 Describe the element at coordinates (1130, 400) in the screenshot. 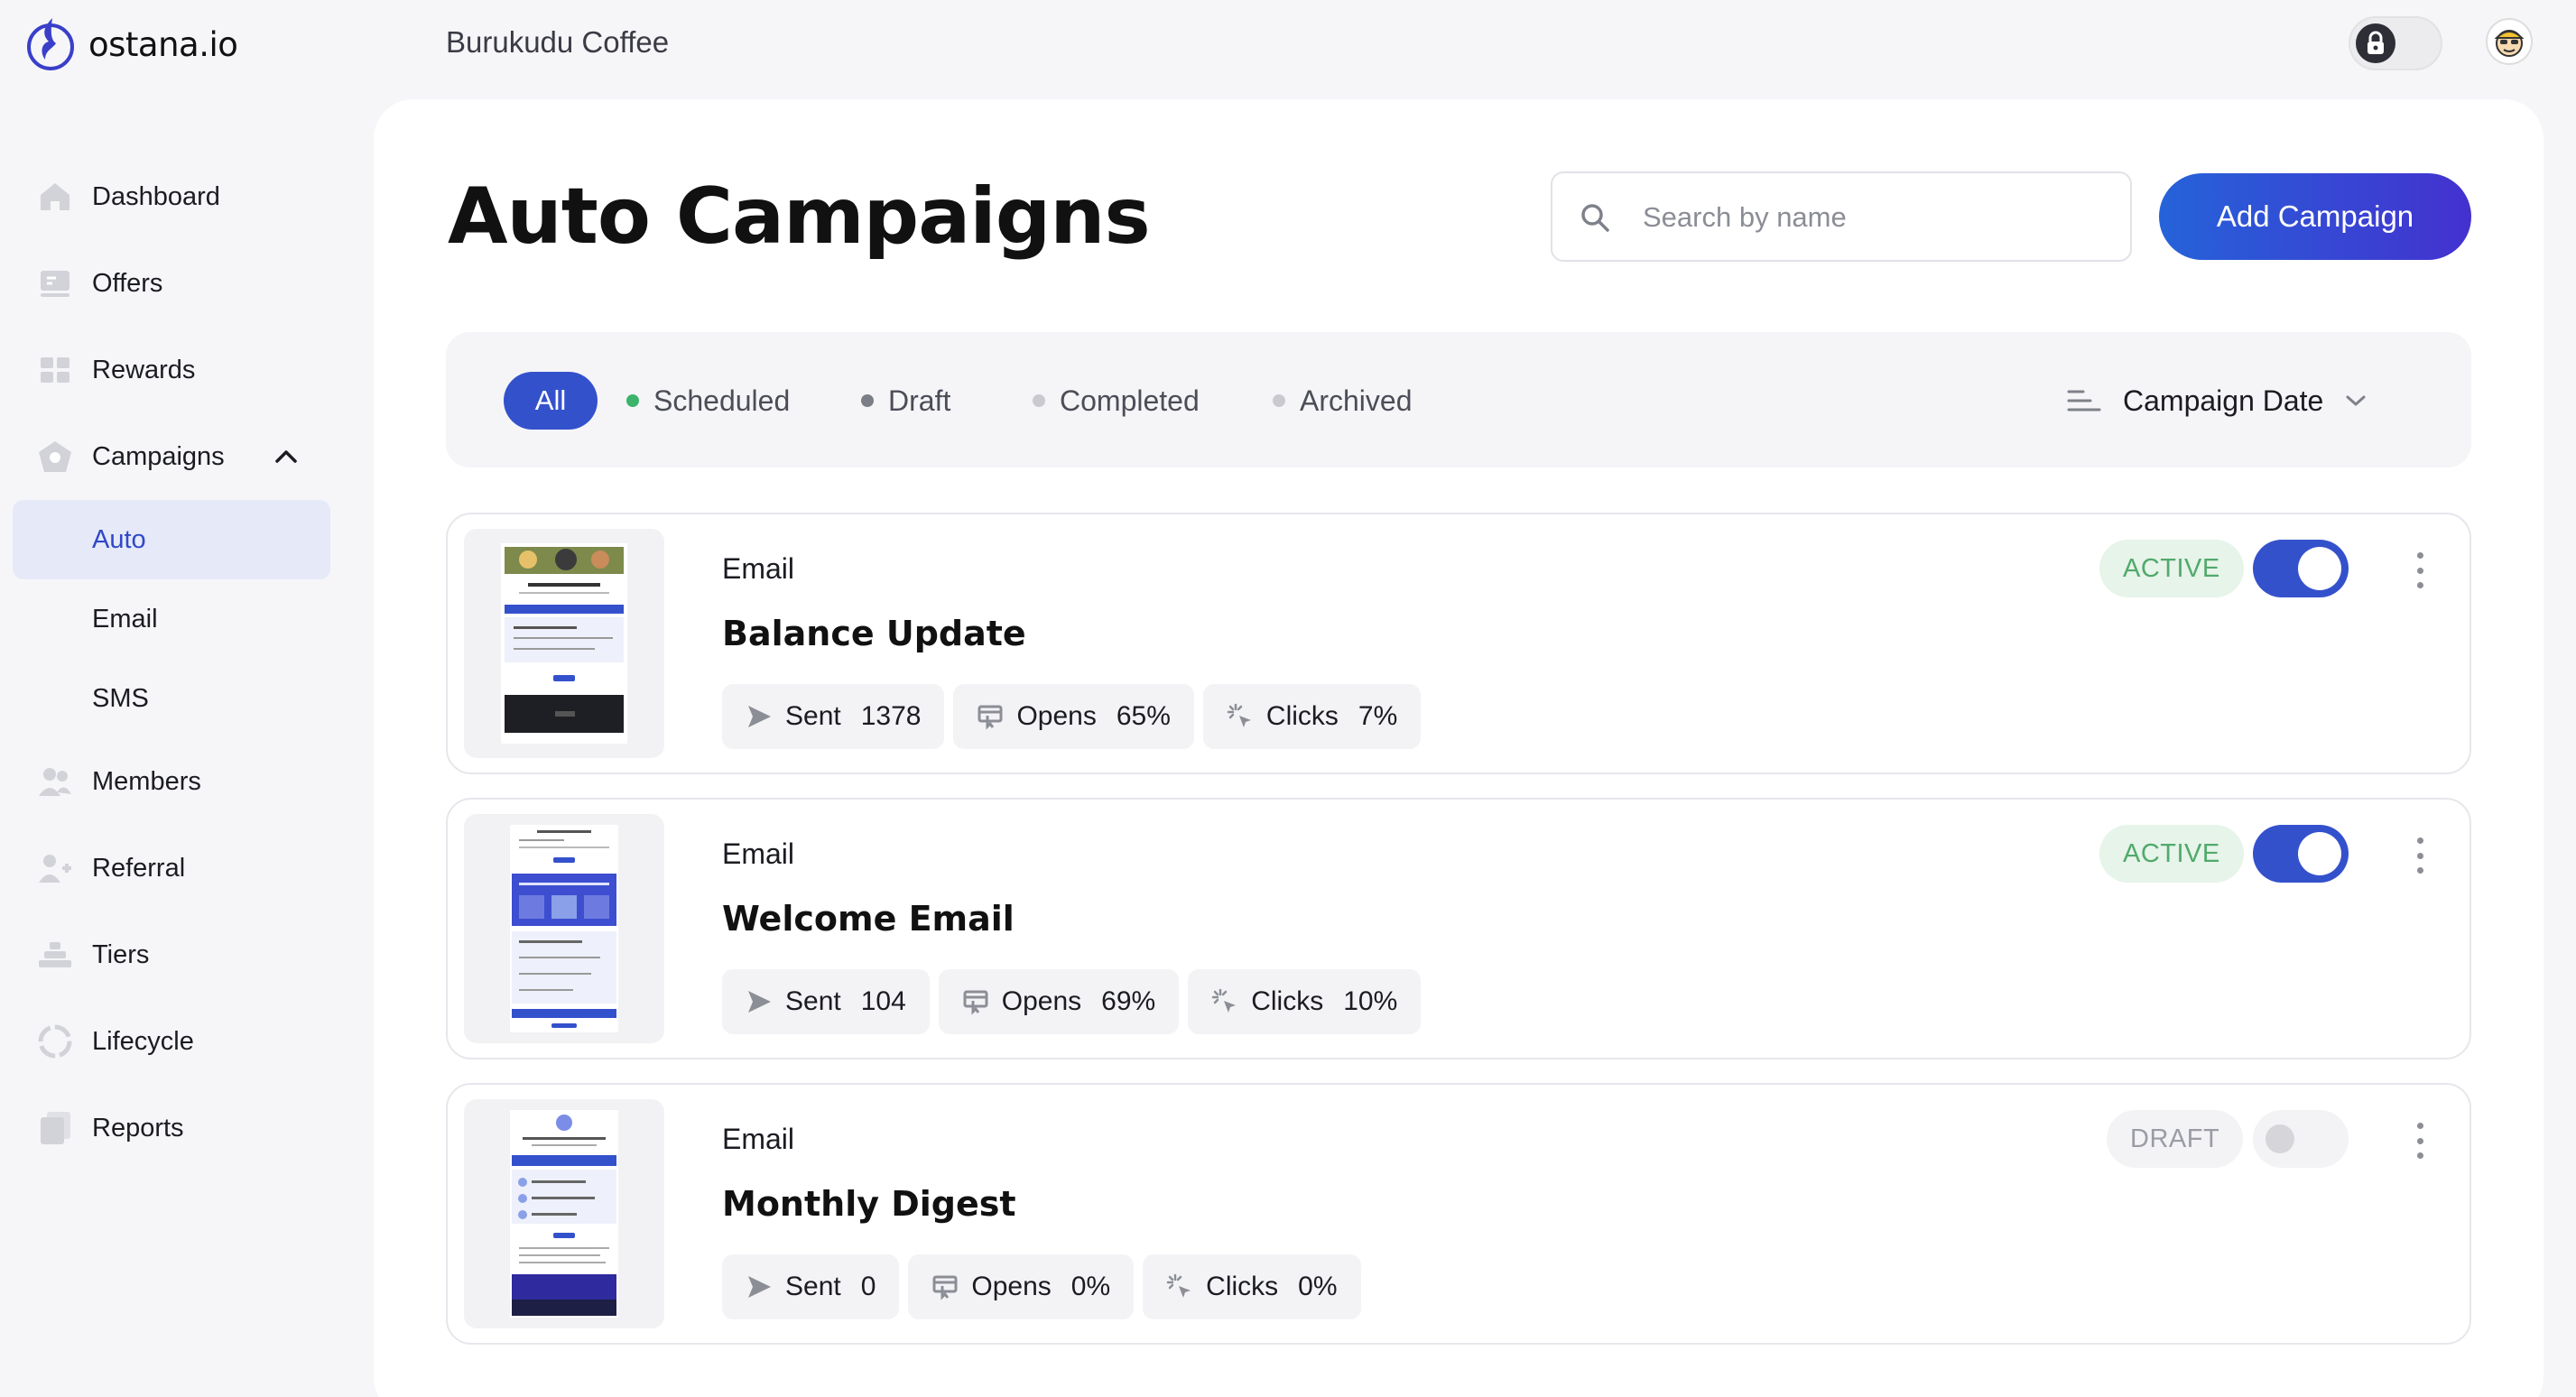

I see `tab-label: Completed` at that location.